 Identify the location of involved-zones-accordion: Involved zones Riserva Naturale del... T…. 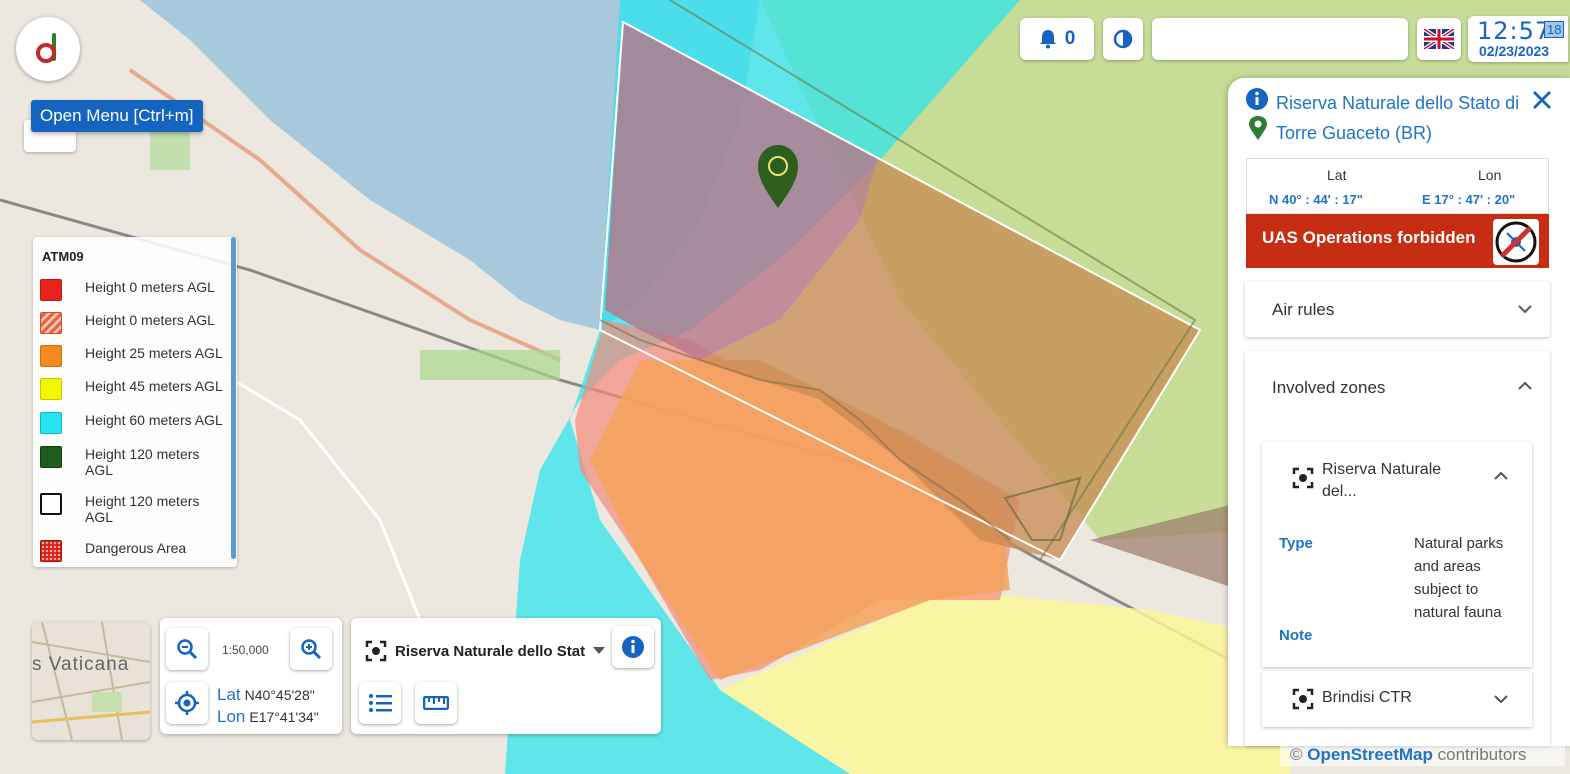
(1397, 548).